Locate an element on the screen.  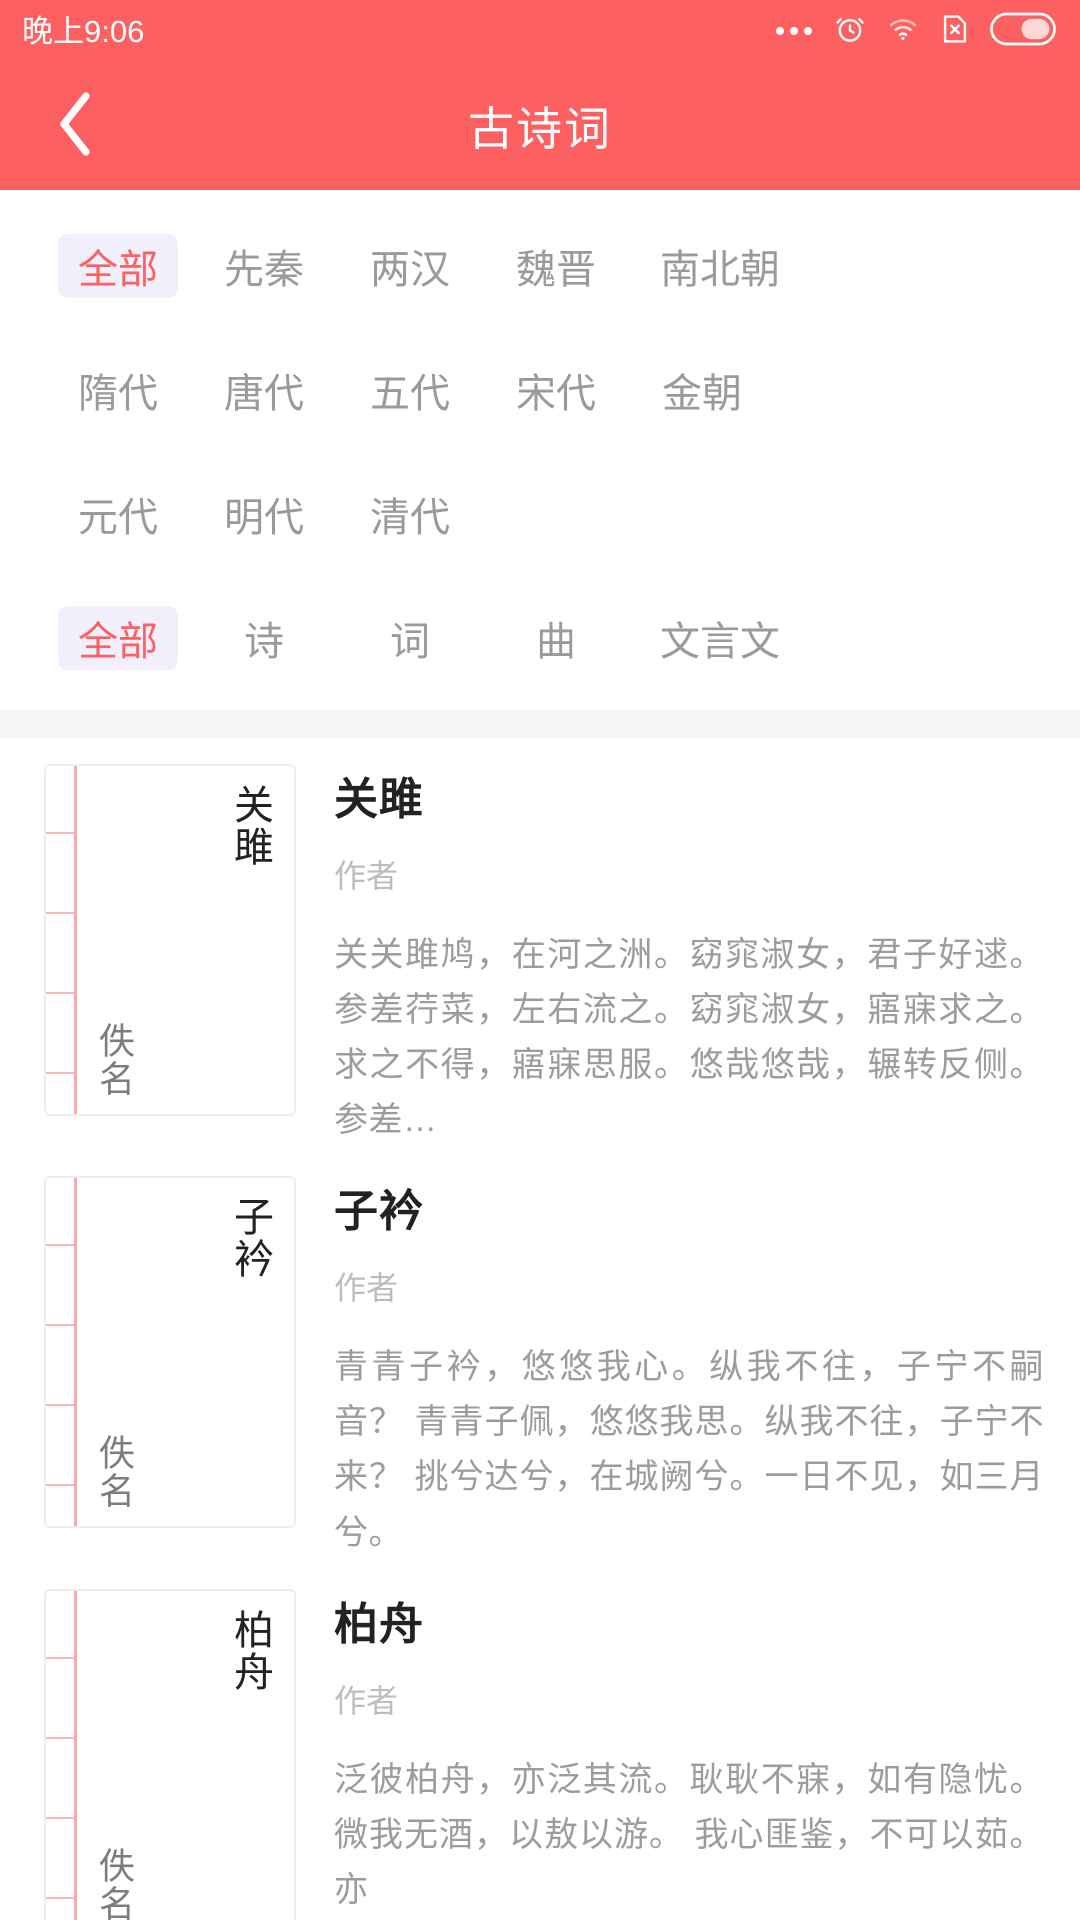
filter-chip-genre-文言文: 文言文 is located at coordinates (720, 638).